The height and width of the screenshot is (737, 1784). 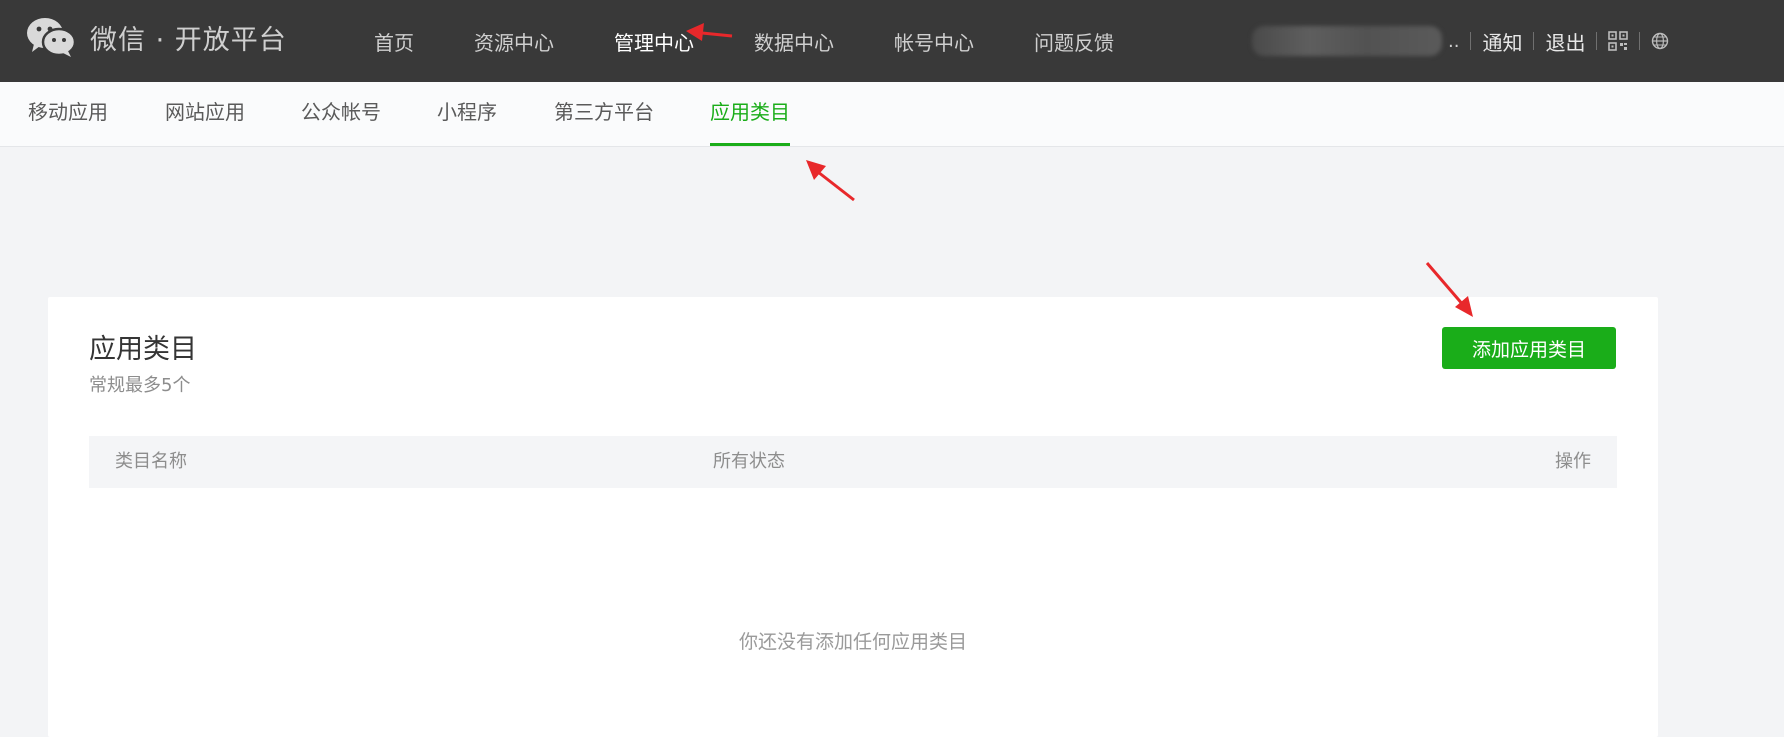 What do you see at coordinates (143, 349) in the screenshot?
I see `page-title: 应用类目` at bounding box center [143, 349].